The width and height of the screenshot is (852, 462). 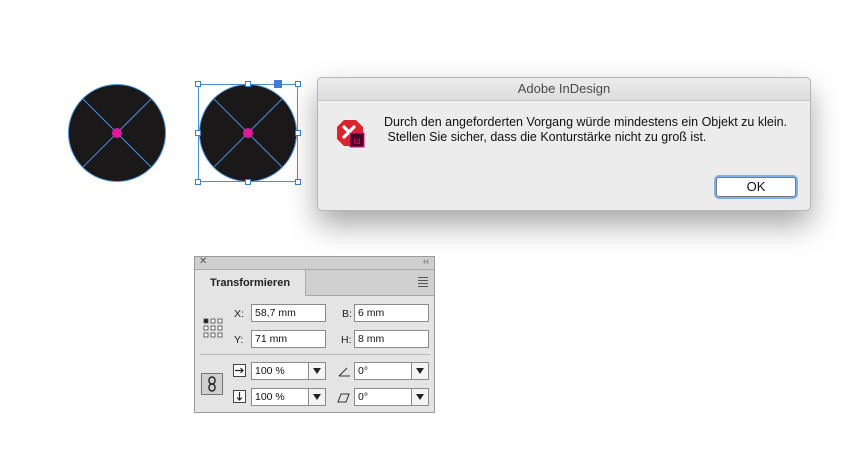 I want to click on y-label: Y:, so click(x=239, y=340).